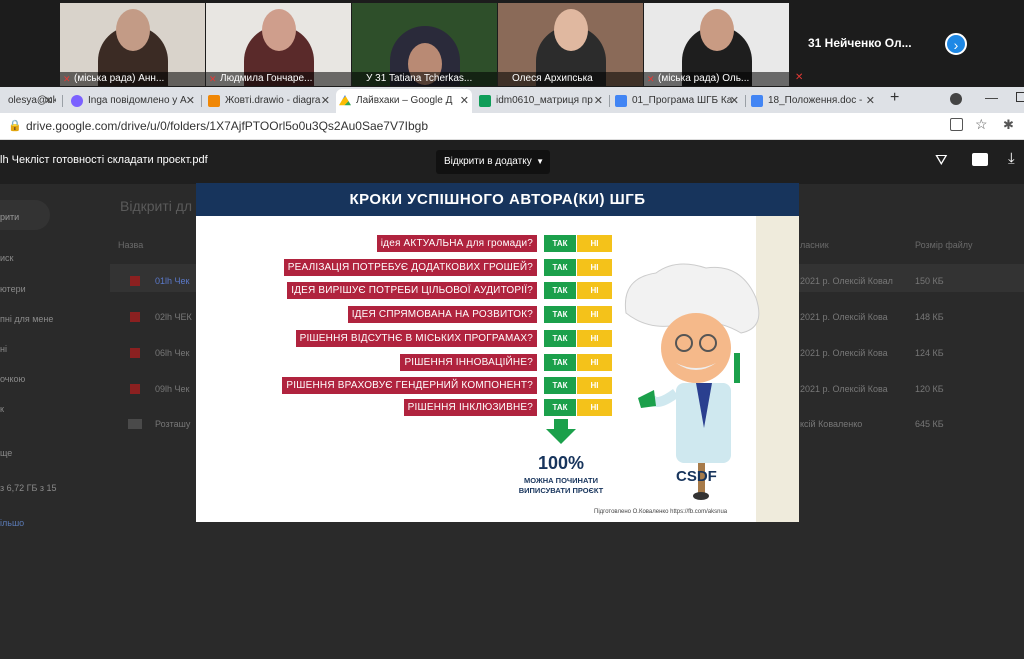 The width and height of the screenshot is (1024, 659). Describe the element at coordinates (156, 206) in the screenshot. I see `section-title: Відкриті дл` at that location.